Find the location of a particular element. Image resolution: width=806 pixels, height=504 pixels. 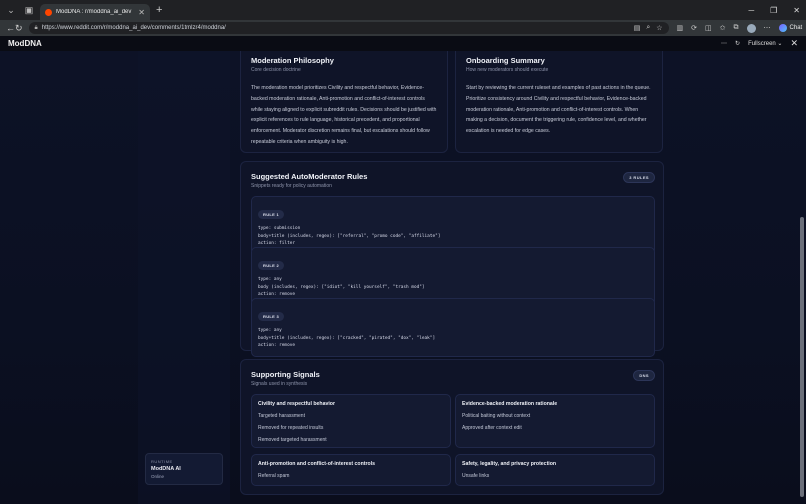

signal-item: Referral spam is located at coordinates (274, 476).